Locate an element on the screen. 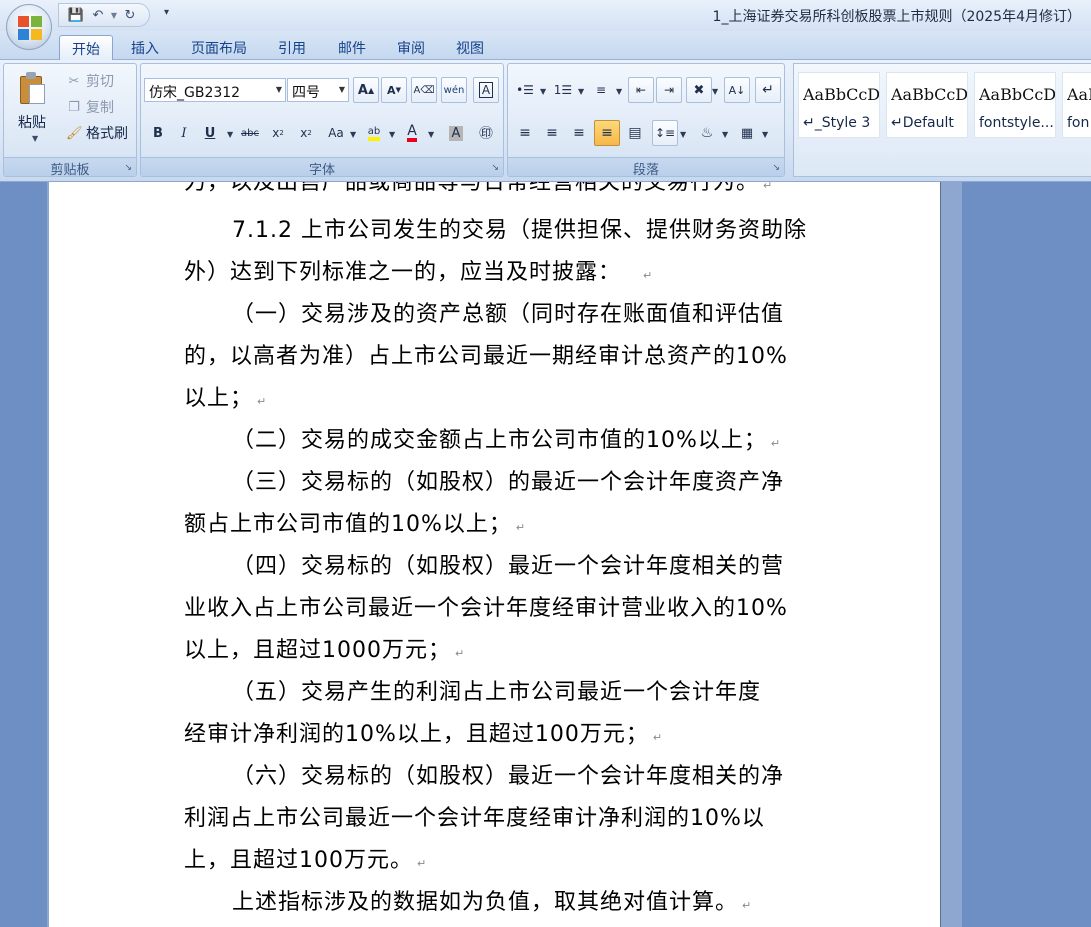 The height and width of the screenshot is (927, 1091). enclose-characters-icon: ㊞ is located at coordinates (486, 133).